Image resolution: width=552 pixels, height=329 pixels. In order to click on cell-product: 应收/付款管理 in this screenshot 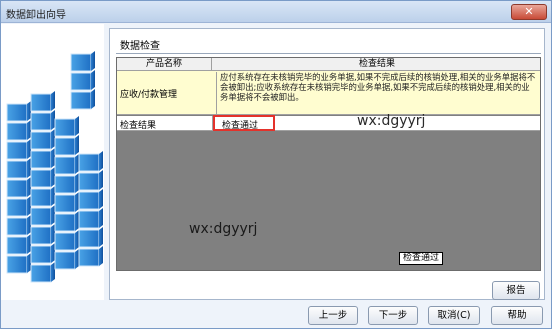, I will do `click(149, 95)`.